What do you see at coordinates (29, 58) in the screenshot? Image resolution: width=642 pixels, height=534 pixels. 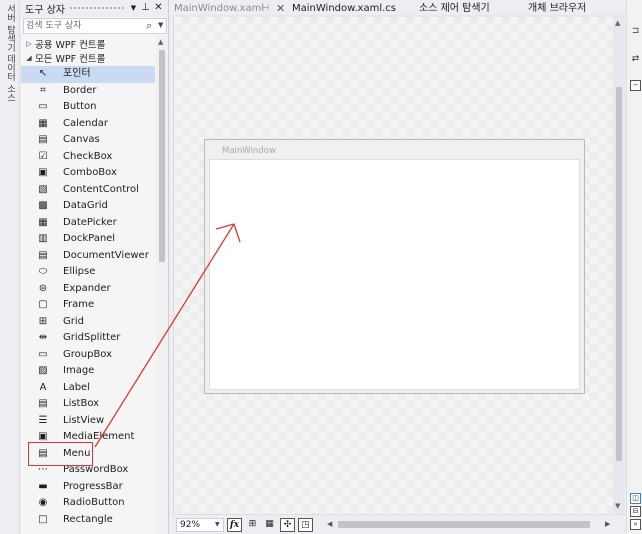 I see `collapse-arrow-icon: ◢` at bounding box center [29, 58].